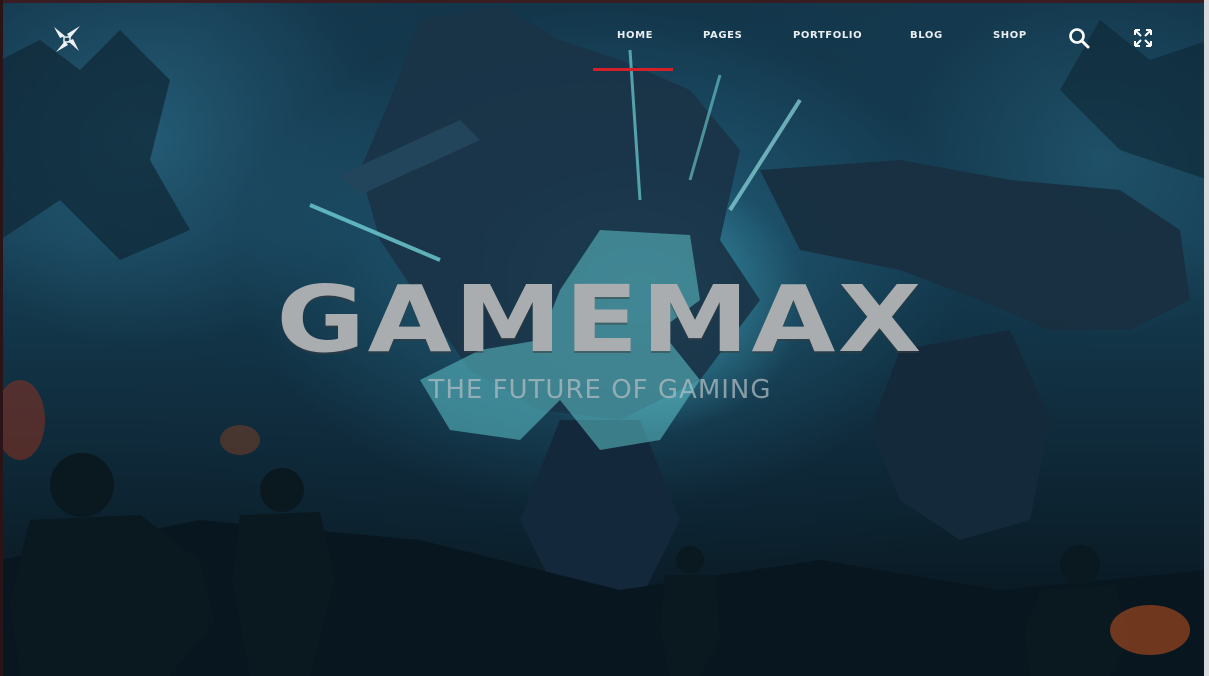 The image size is (1209, 676). What do you see at coordinates (1079, 38) in the screenshot?
I see `search-icon` at bounding box center [1079, 38].